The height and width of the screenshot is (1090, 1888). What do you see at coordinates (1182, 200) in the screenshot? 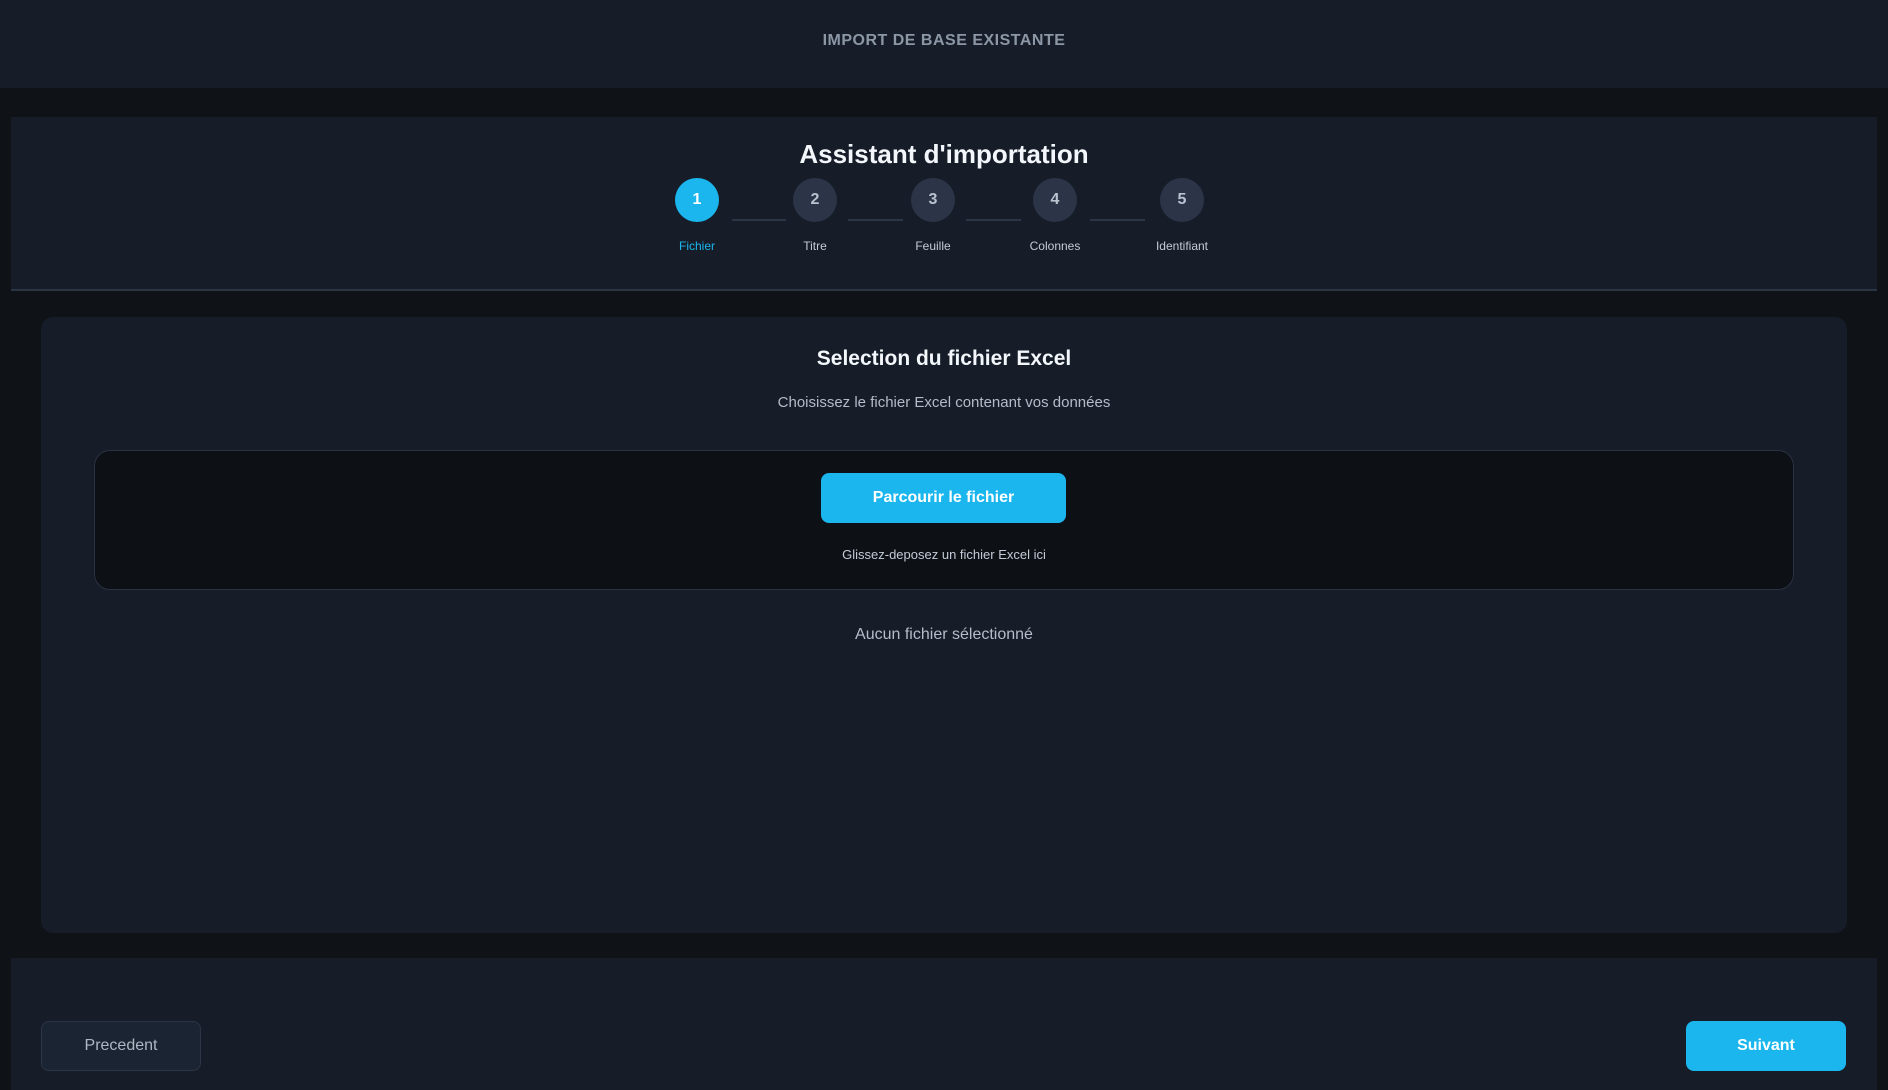
I see `step-number: 5` at bounding box center [1182, 200].